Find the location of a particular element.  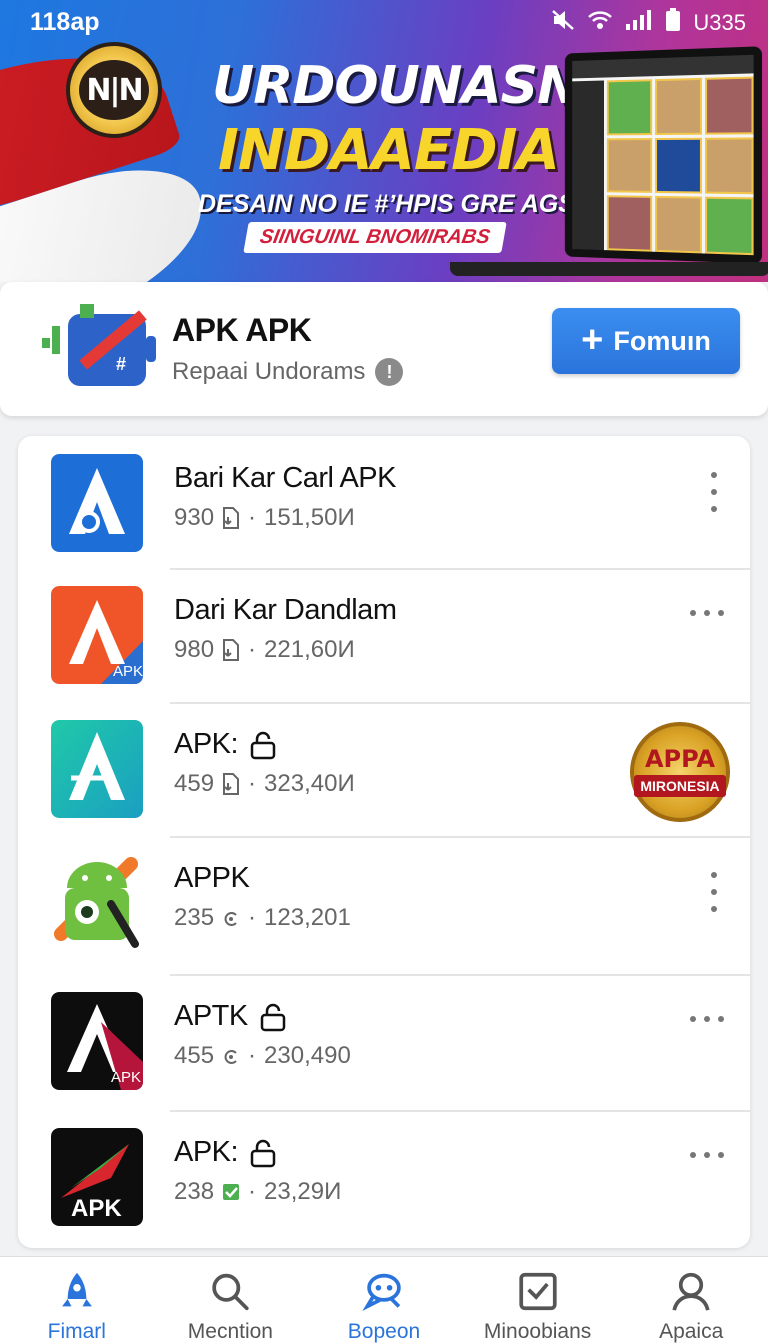

developer-title: APK APK is located at coordinates (242, 330).